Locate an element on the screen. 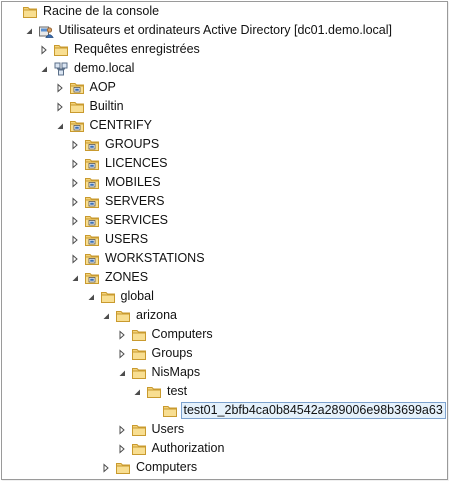 The height and width of the screenshot is (481, 449). tree-node-label: GROUPS is located at coordinates (132, 144).